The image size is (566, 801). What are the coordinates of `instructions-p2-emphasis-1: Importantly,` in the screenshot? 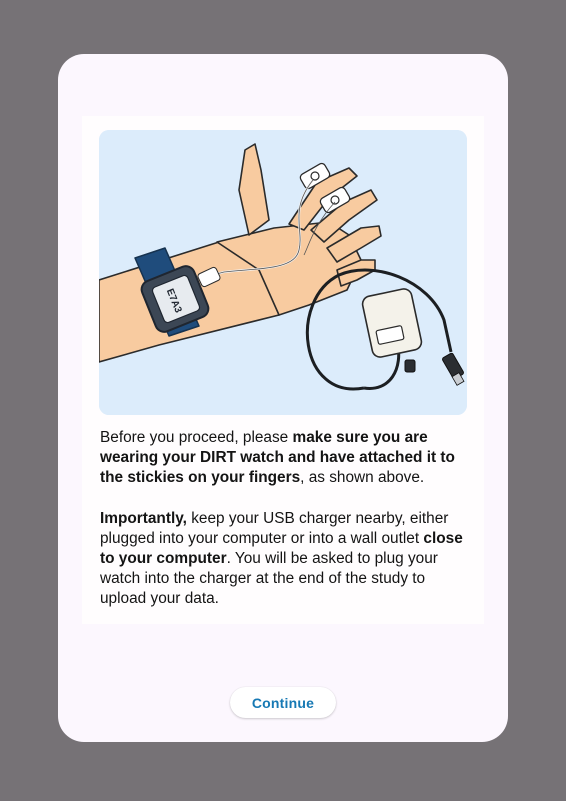 It's located at (143, 518).